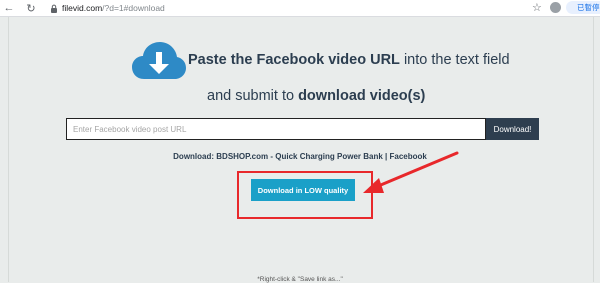 The height and width of the screenshot is (283, 600). Describe the element at coordinates (159, 60) in the screenshot. I see `cloud-download-icon` at that location.